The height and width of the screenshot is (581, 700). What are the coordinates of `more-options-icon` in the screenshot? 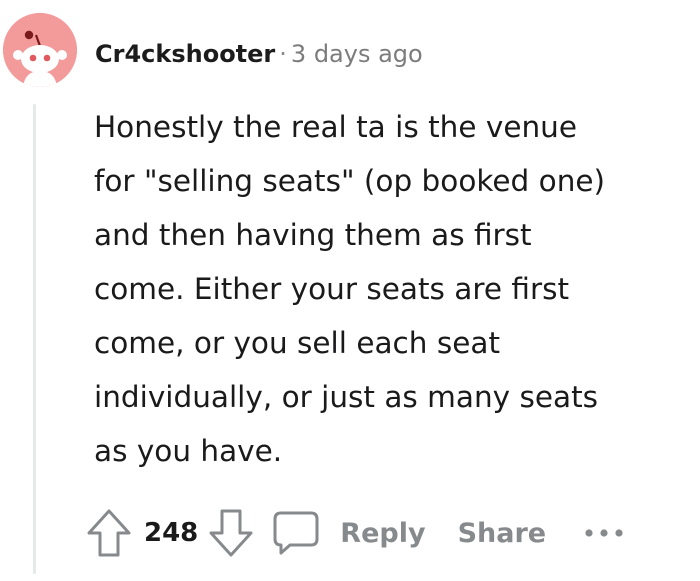 It's located at (604, 533).